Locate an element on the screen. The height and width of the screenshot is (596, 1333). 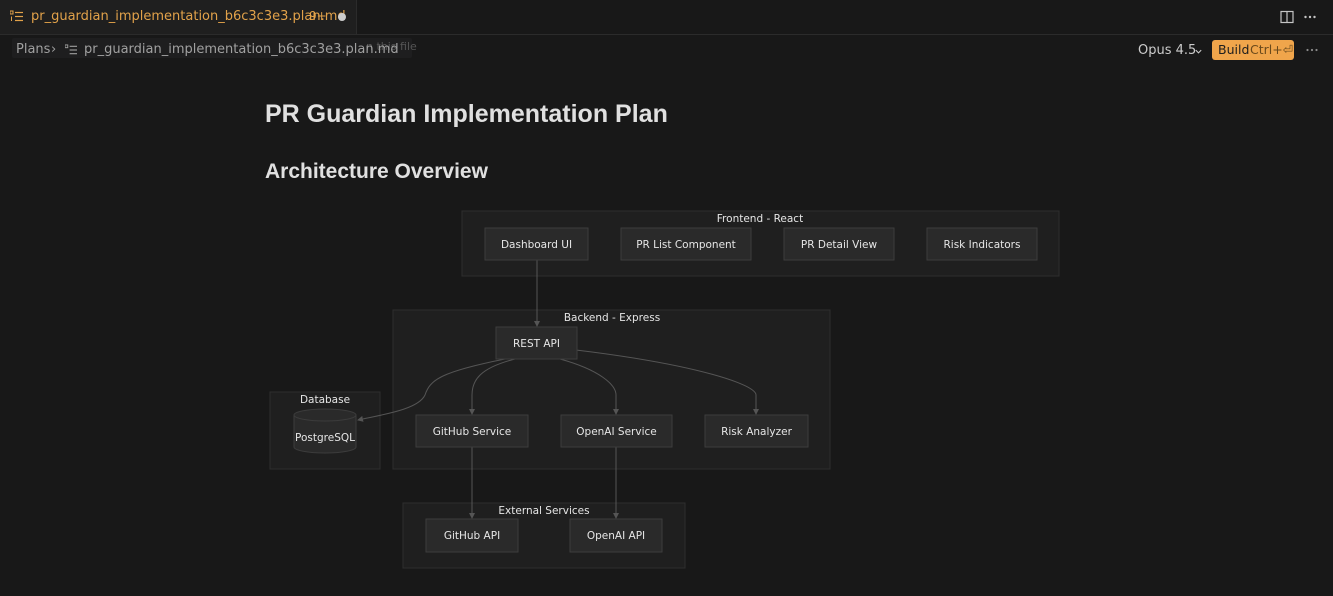
node-openai-service: OpenAI Service is located at coordinates (616, 431).